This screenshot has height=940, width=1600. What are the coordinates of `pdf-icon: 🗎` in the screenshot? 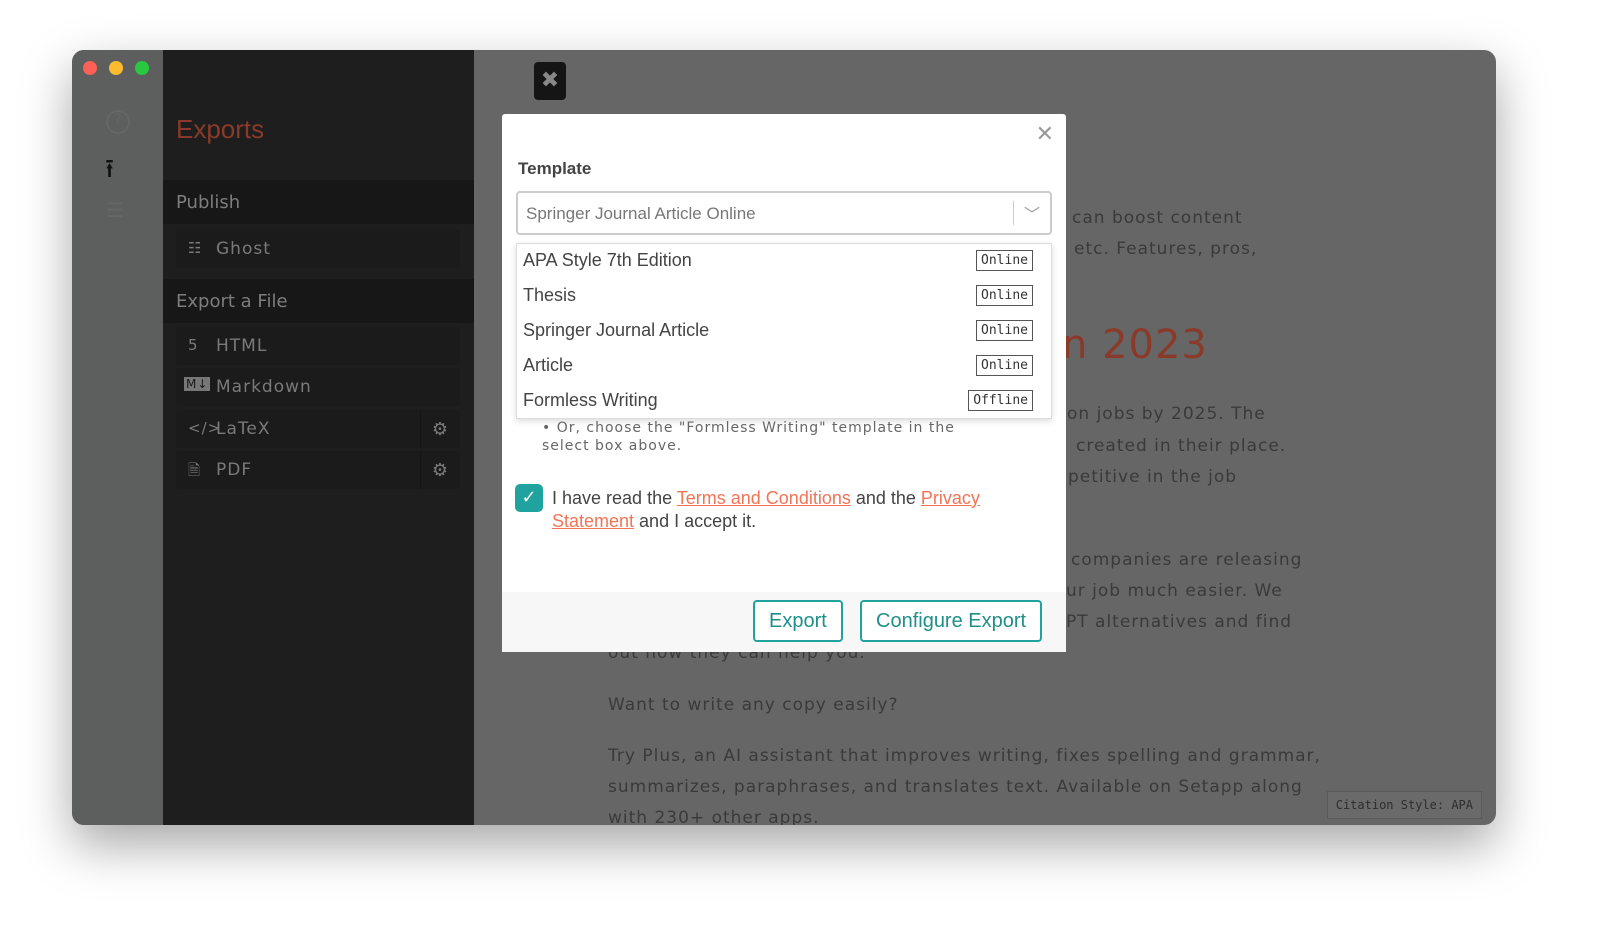 It's located at (195, 470).